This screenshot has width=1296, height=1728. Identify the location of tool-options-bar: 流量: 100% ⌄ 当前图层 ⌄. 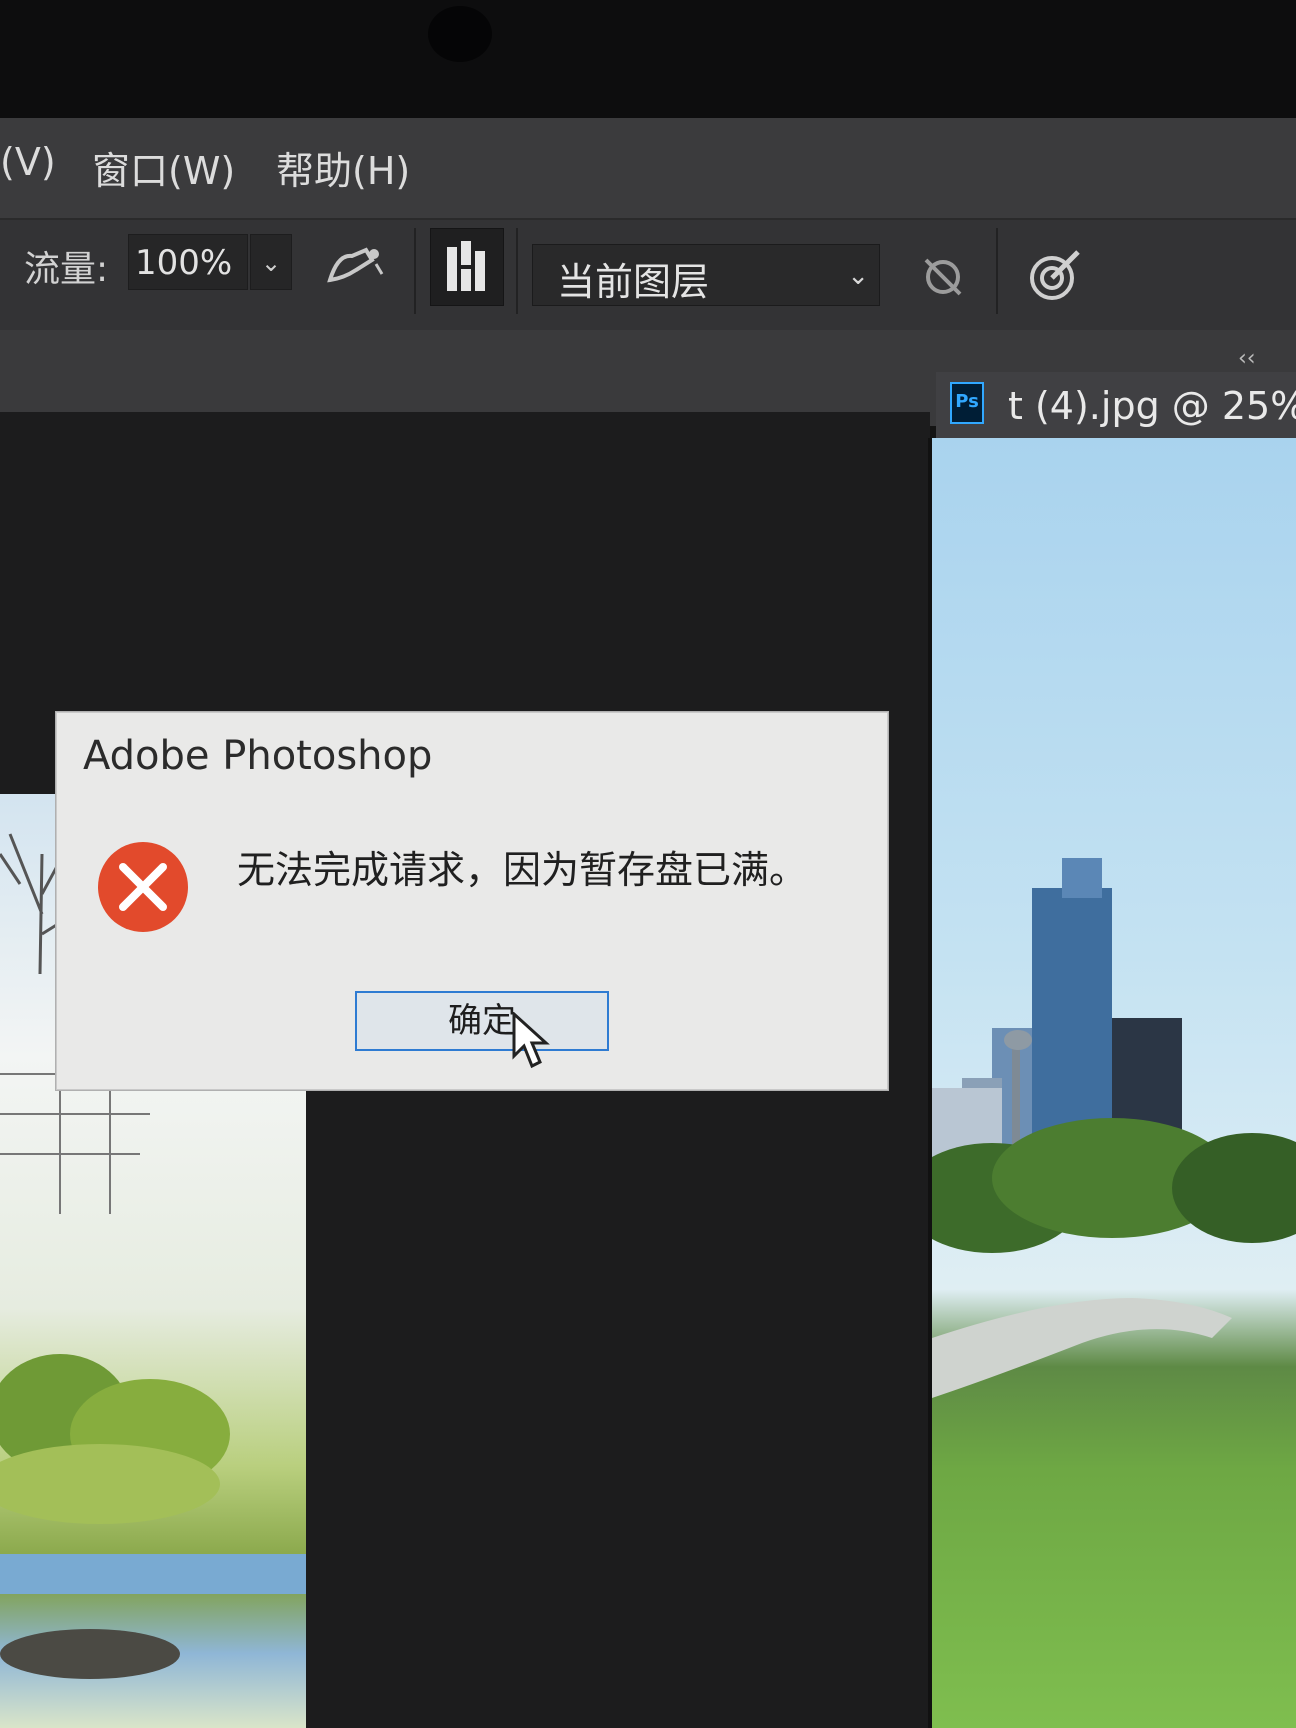
(648, 275).